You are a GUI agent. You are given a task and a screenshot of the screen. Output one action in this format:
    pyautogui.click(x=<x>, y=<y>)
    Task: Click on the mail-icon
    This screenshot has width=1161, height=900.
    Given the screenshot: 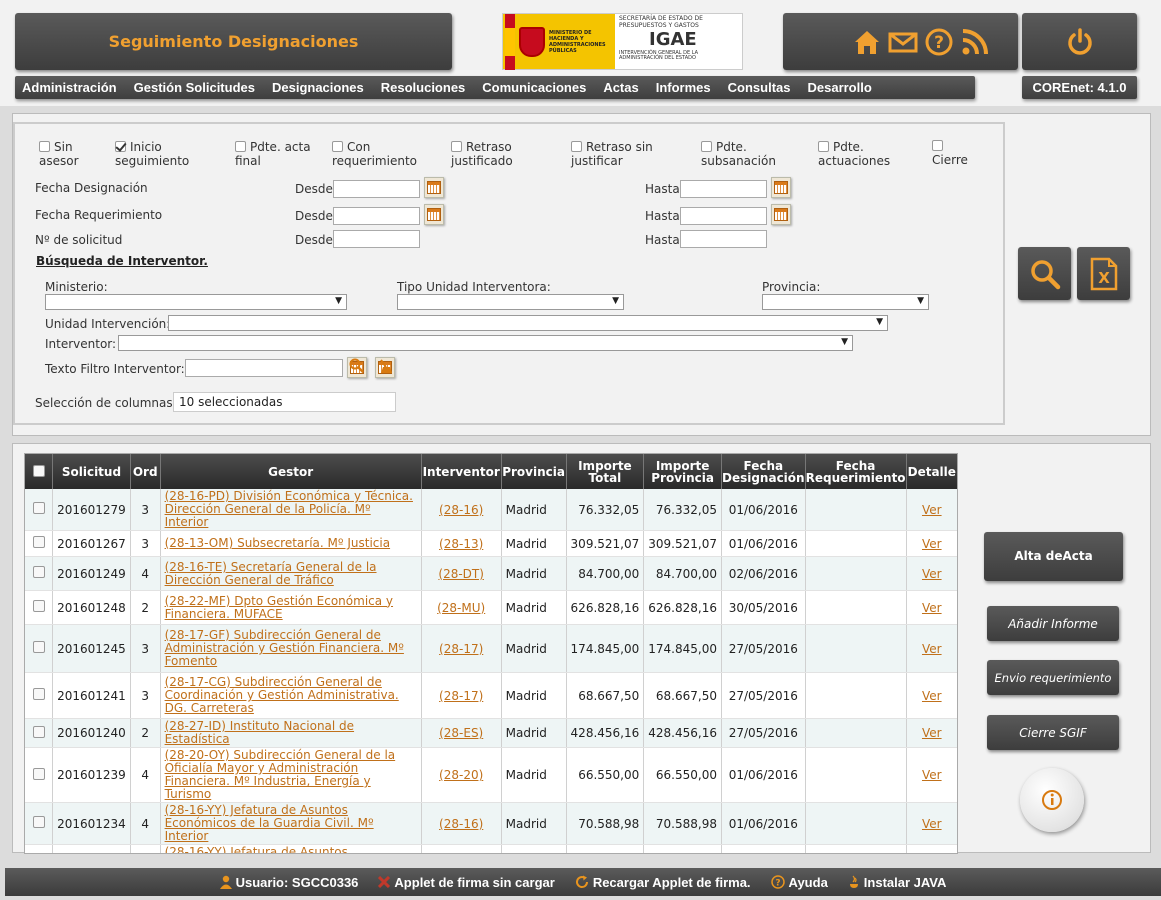 What is the action you would take?
    pyautogui.click(x=903, y=42)
    